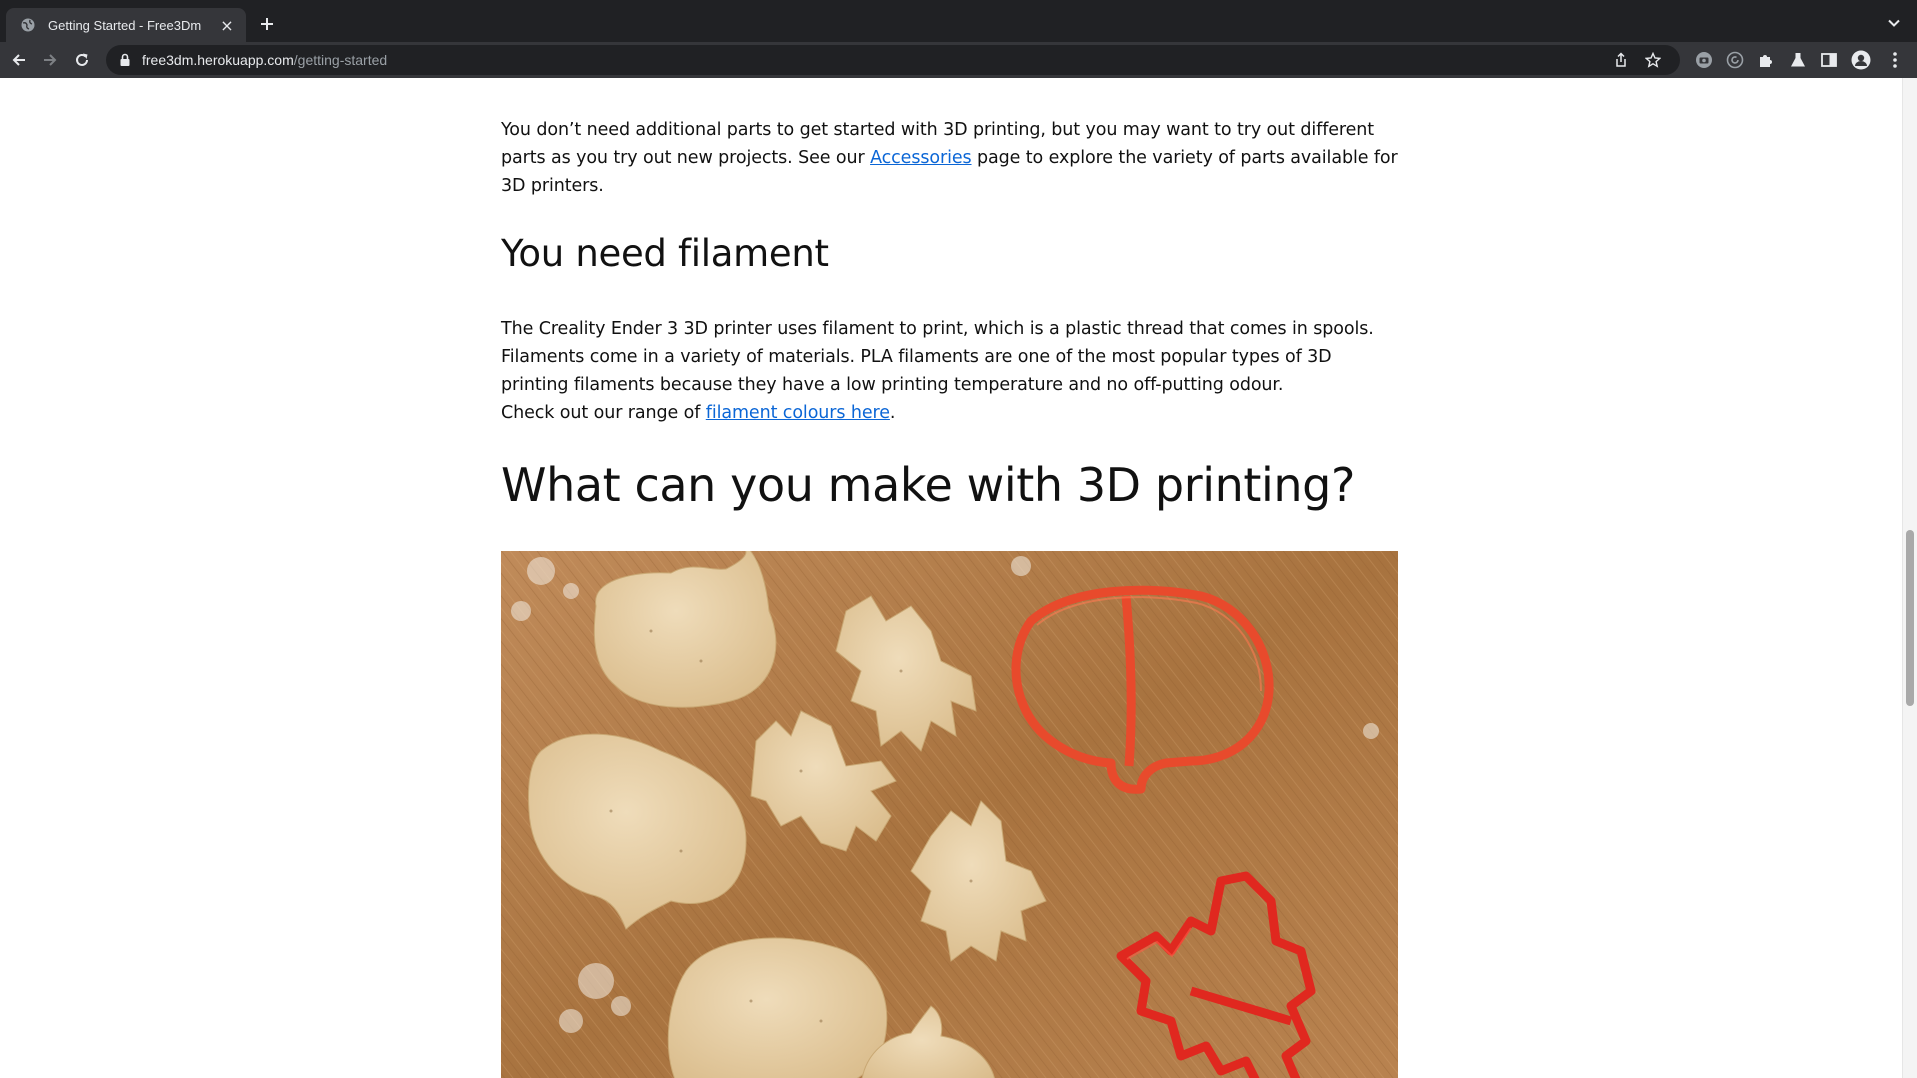 The image size is (1917, 1078). Describe the element at coordinates (1766, 60) in the screenshot. I see `extensions-puzzle-icon` at that location.